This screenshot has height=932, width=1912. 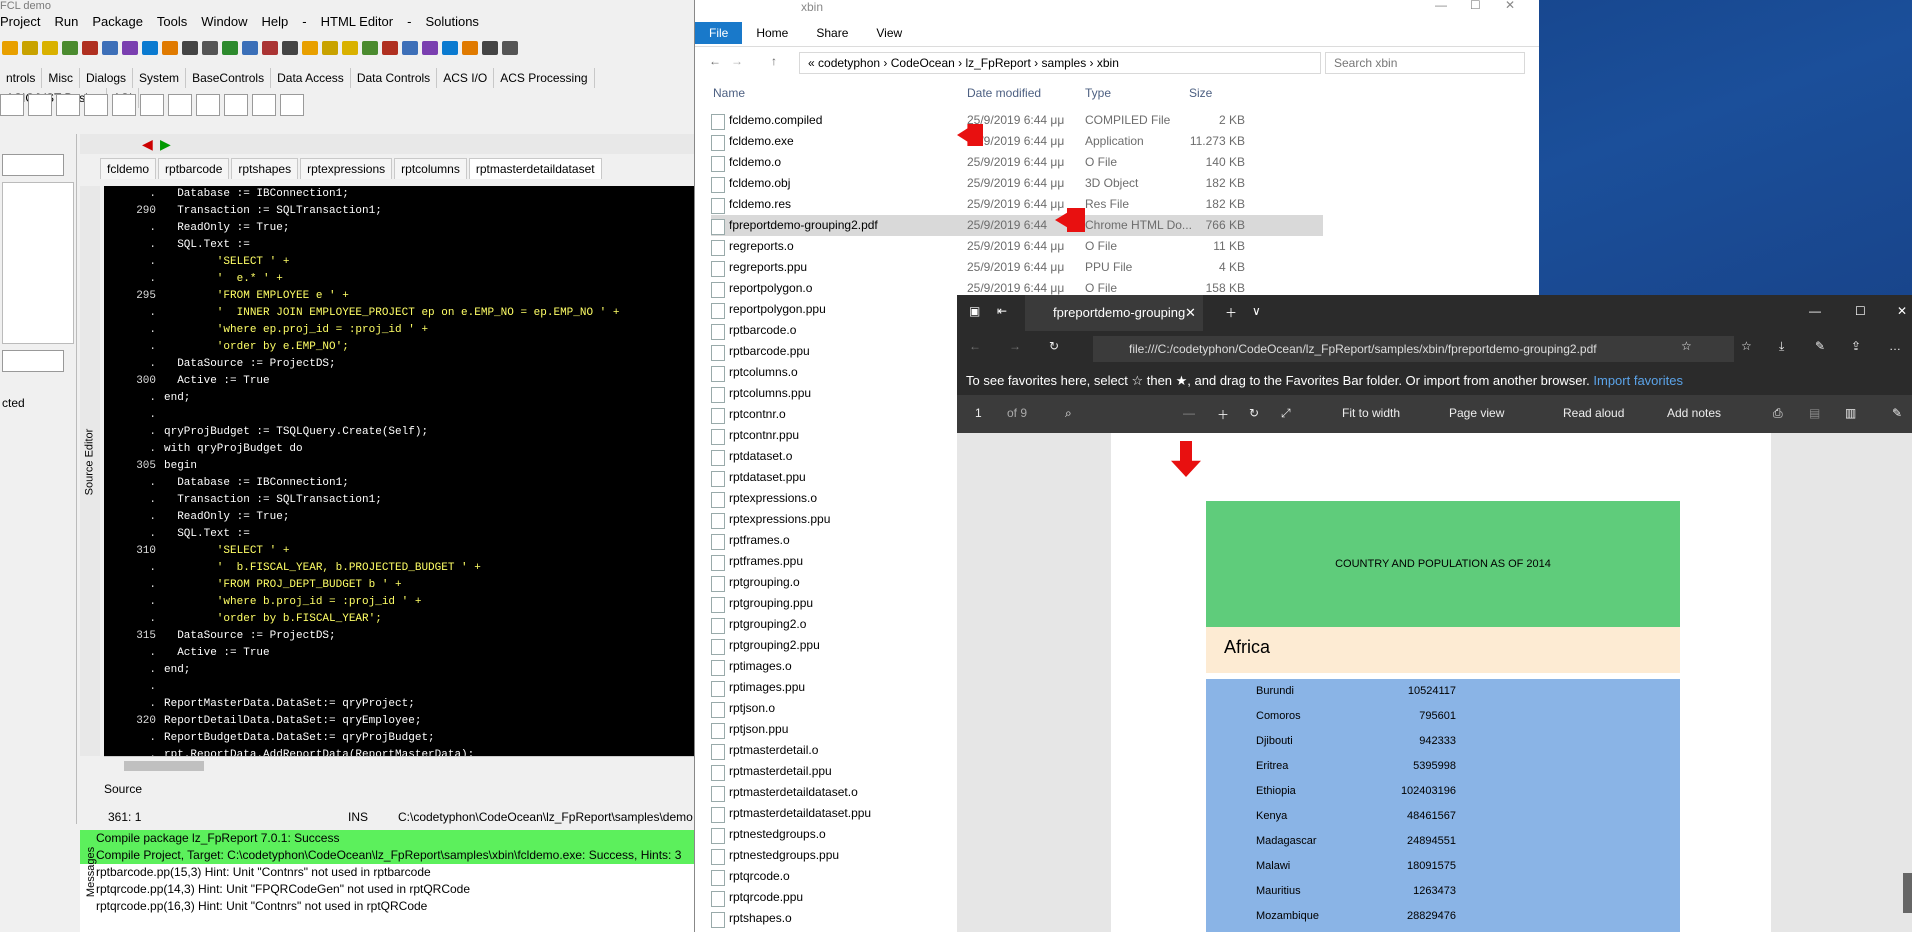 What do you see at coordinates (117, 21) in the screenshot?
I see `menu-item: Package` at bounding box center [117, 21].